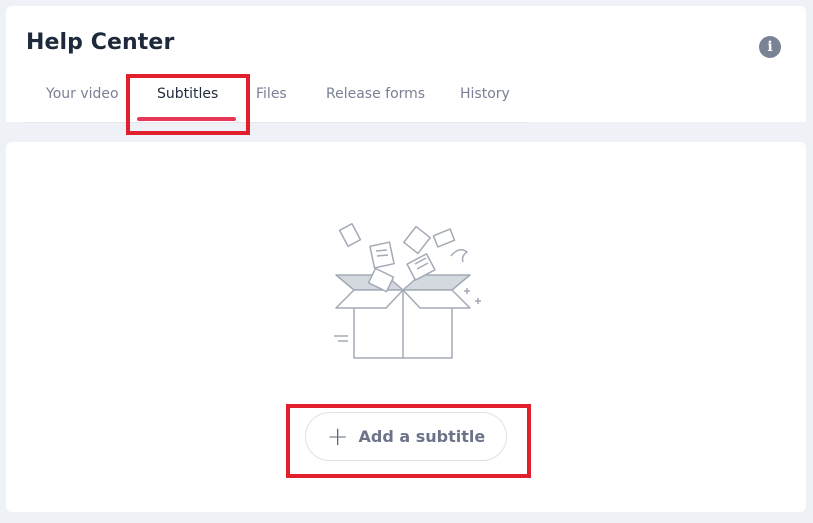 This screenshot has height=523, width=813. I want to click on add-subtitle-button: + Add a subtitle, so click(406, 436).